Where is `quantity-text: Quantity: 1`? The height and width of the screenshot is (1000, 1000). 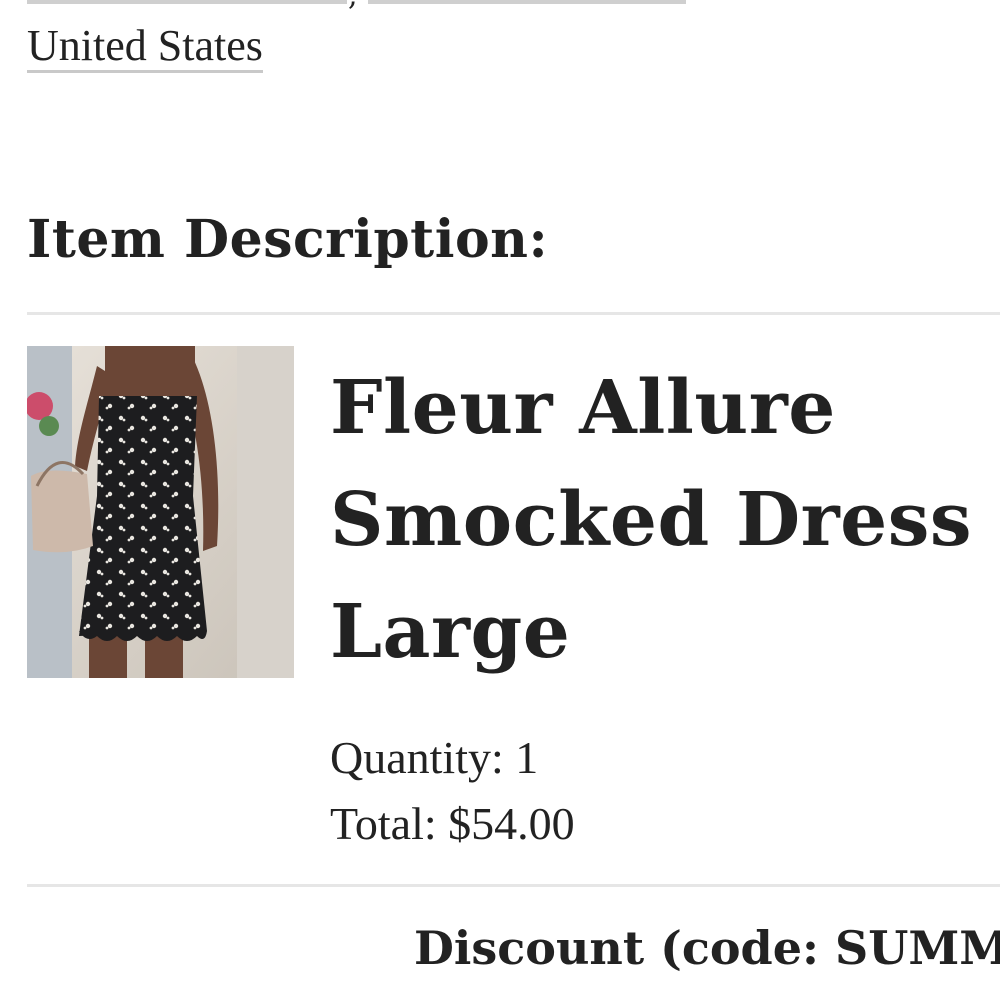
quantity-text: Quantity: 1 is located at coordinates (434, 757).